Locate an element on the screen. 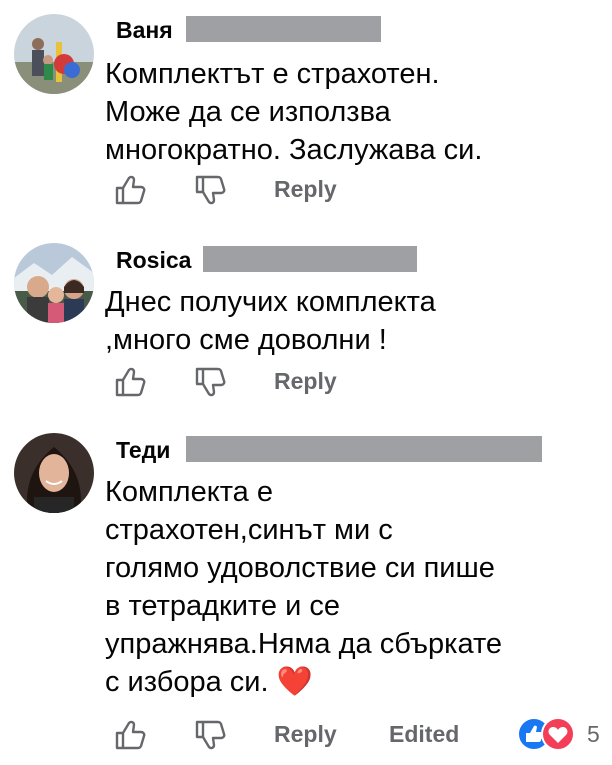  edited-label: Edited is located at coordinates (424, 734).